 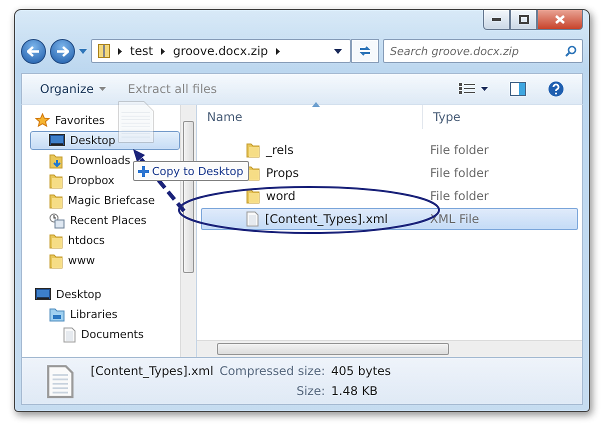 I want to click on detail-value: 405 bytes, so click(x=361, y=371).